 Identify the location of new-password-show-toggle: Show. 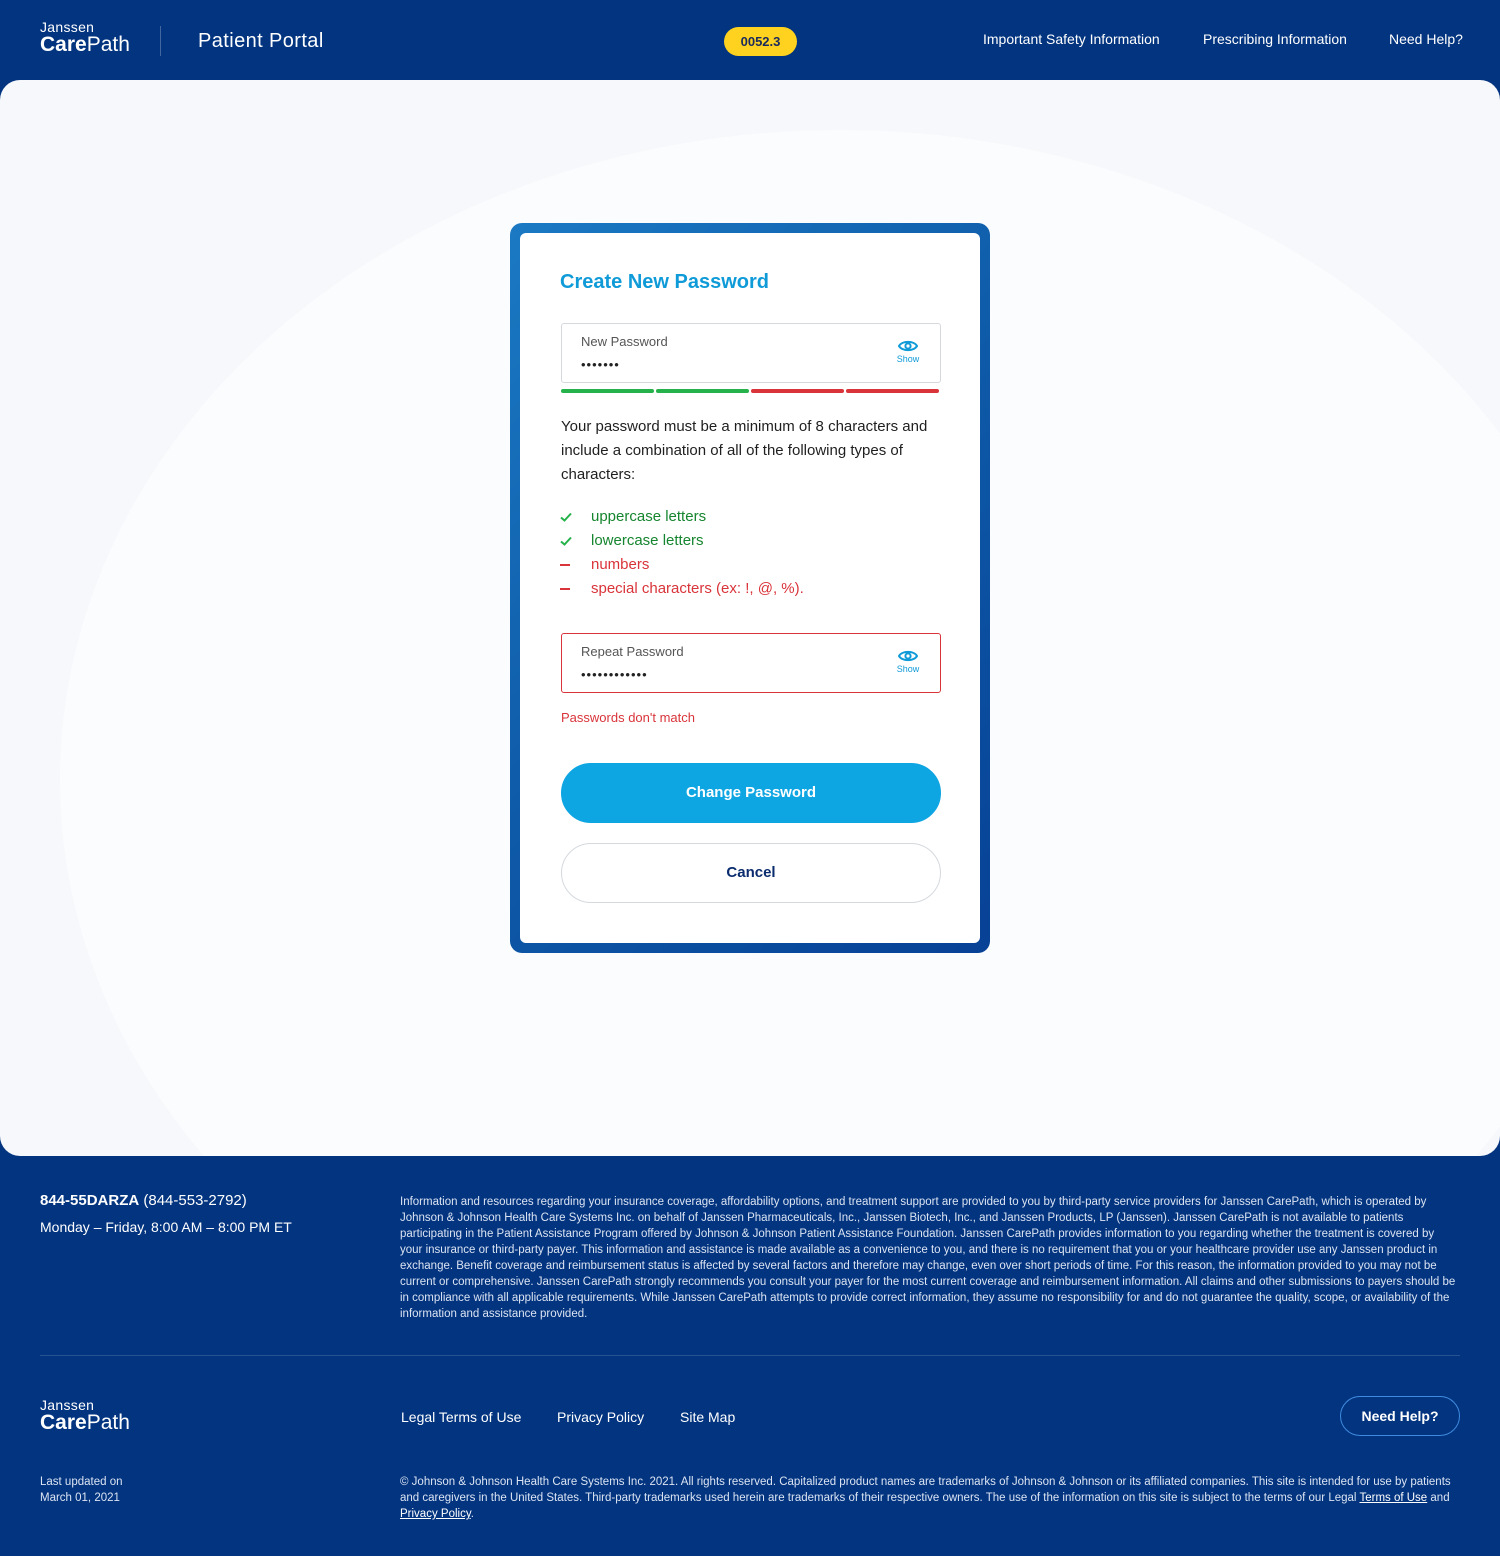
(908, 351).